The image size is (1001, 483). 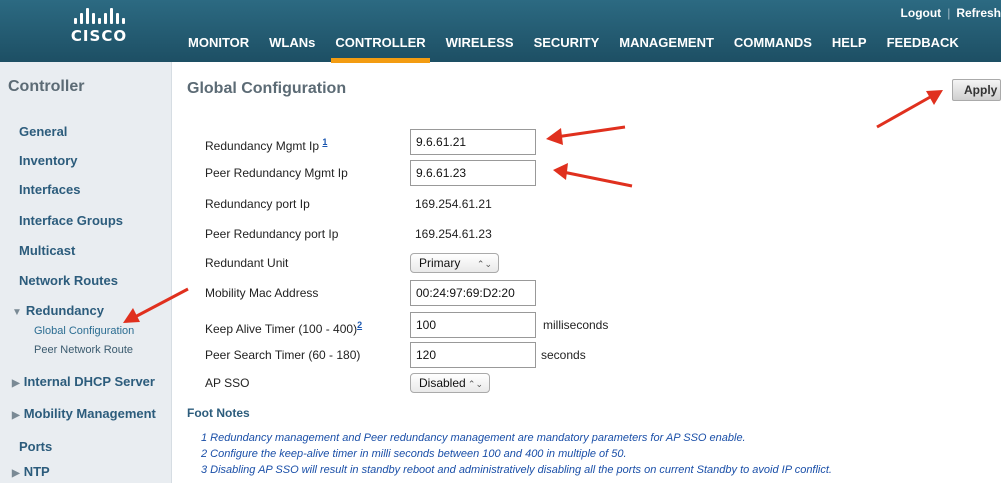 I want to click on peer-search-timer-label: Peer Search Timer (60 - 180), so click(x=283, y=355).